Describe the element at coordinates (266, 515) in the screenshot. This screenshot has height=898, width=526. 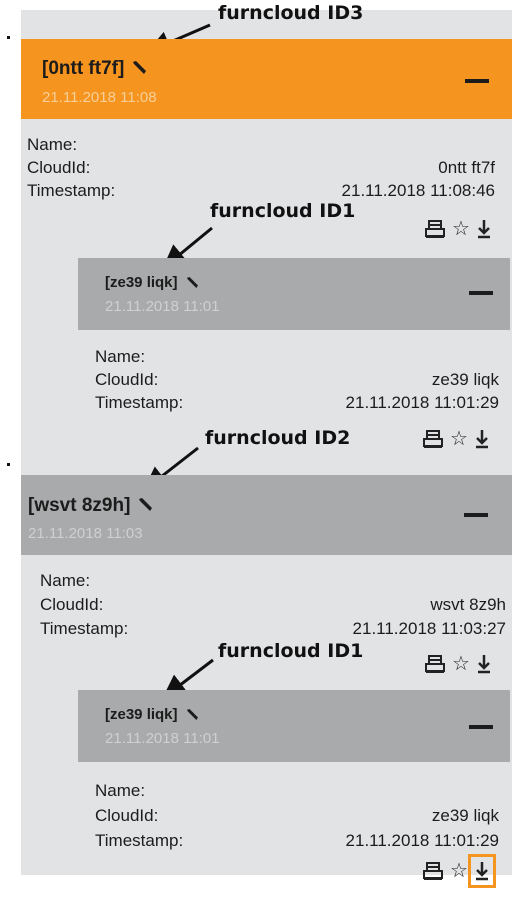
I see `cloud-entry-header: [wsvt 8z9h] 21.11.2018 11:03` at that location.